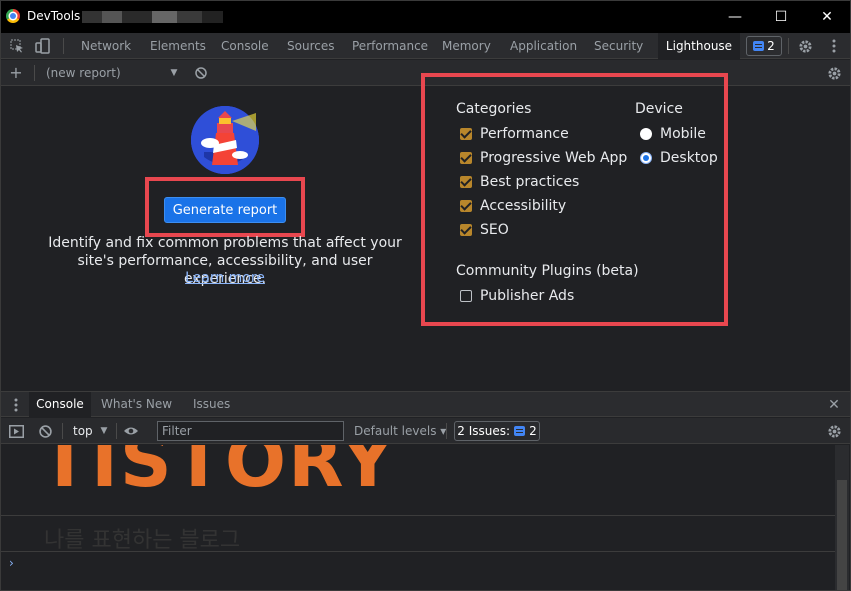 This screenshot has width=851, height=591. What do you see at coordinates (646, 158) in the screenshot?
I see `radio-selected-icon` at bounding box center [646, 158].